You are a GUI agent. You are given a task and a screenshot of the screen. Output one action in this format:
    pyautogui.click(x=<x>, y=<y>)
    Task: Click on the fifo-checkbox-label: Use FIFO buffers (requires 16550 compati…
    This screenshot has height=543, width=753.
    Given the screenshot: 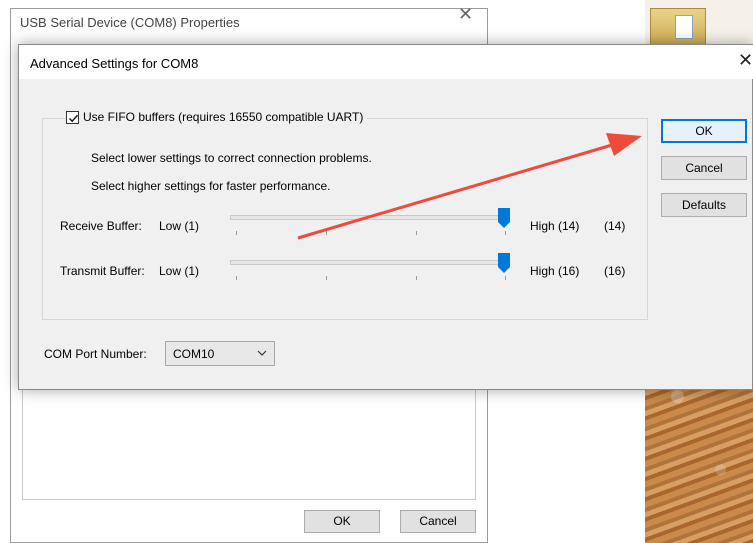 What is the action you would take?
    pyautogui.click(x=223, y=117)
    